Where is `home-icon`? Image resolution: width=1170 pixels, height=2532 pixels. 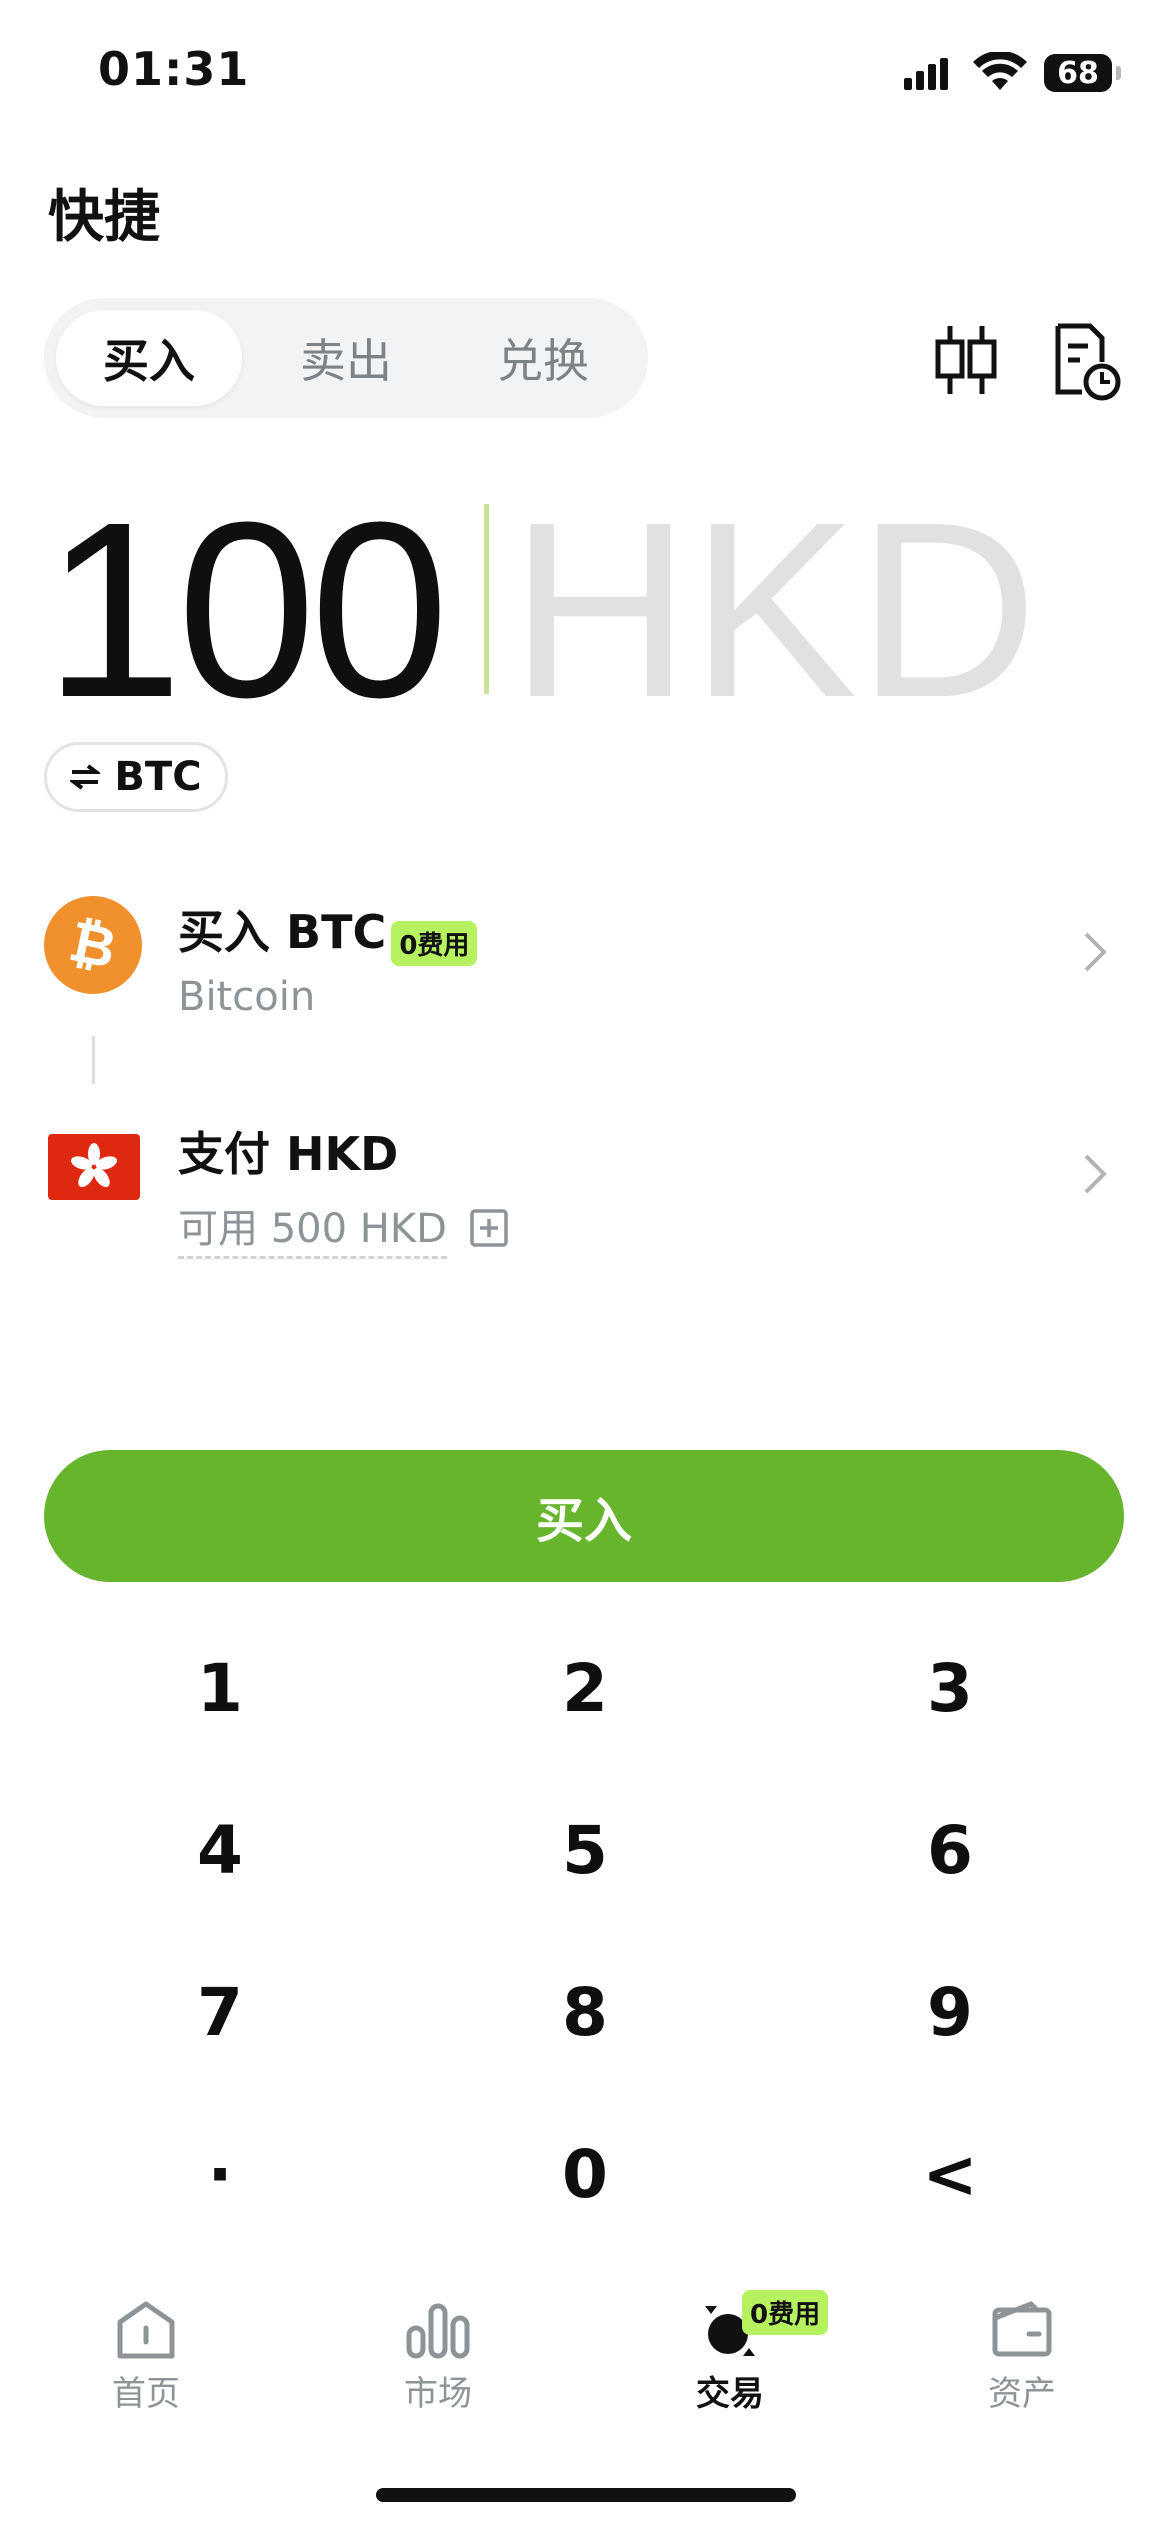 home-icon is located at coordinates (146, 2330).